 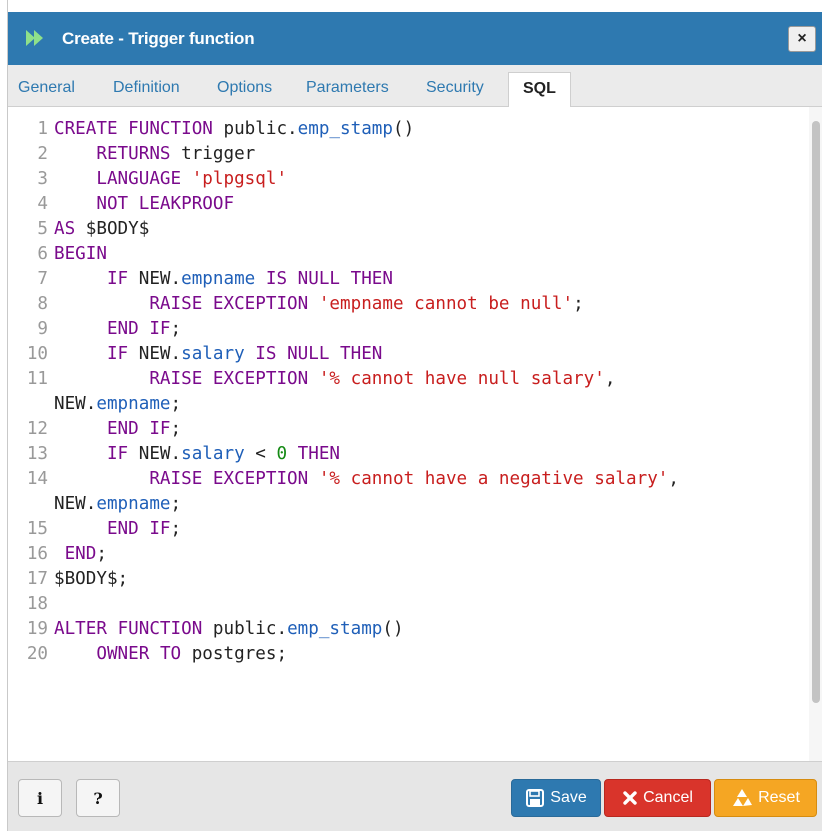 What do you see at coordinates (223, 454) in the screenshot?
I see `code-line: IF NEW.salary < 0 THEN` at bounding box center [223, 454].